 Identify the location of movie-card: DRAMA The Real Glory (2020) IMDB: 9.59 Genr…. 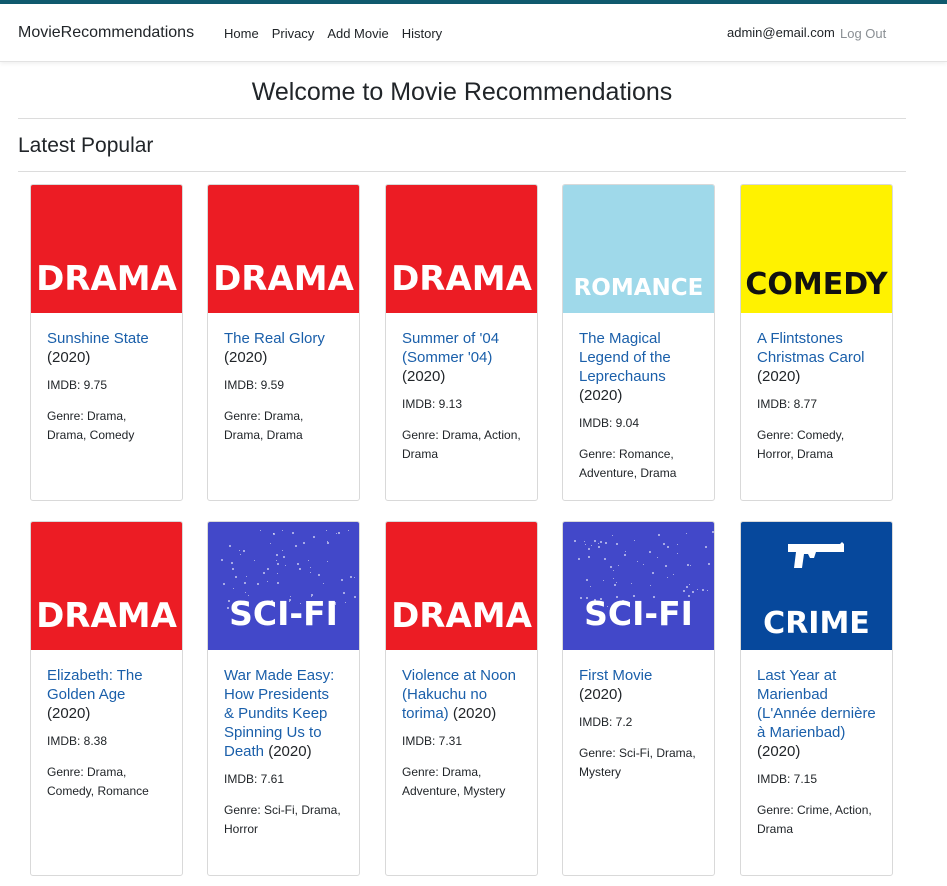
(283, 342).